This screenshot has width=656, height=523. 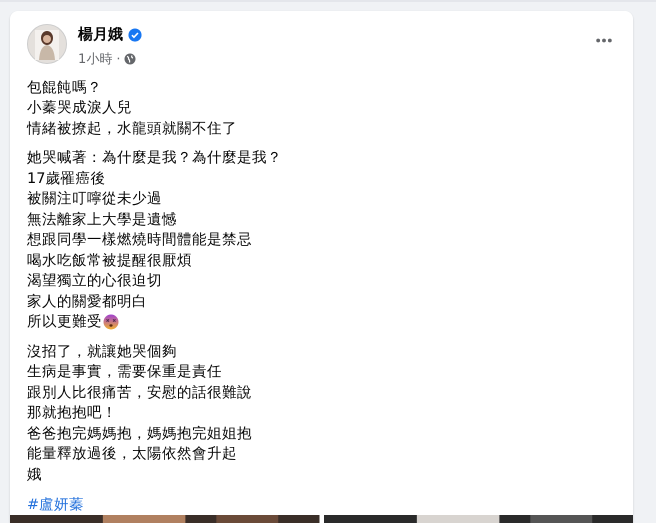 I want to click on more-icon, so click(x=604, y=40).